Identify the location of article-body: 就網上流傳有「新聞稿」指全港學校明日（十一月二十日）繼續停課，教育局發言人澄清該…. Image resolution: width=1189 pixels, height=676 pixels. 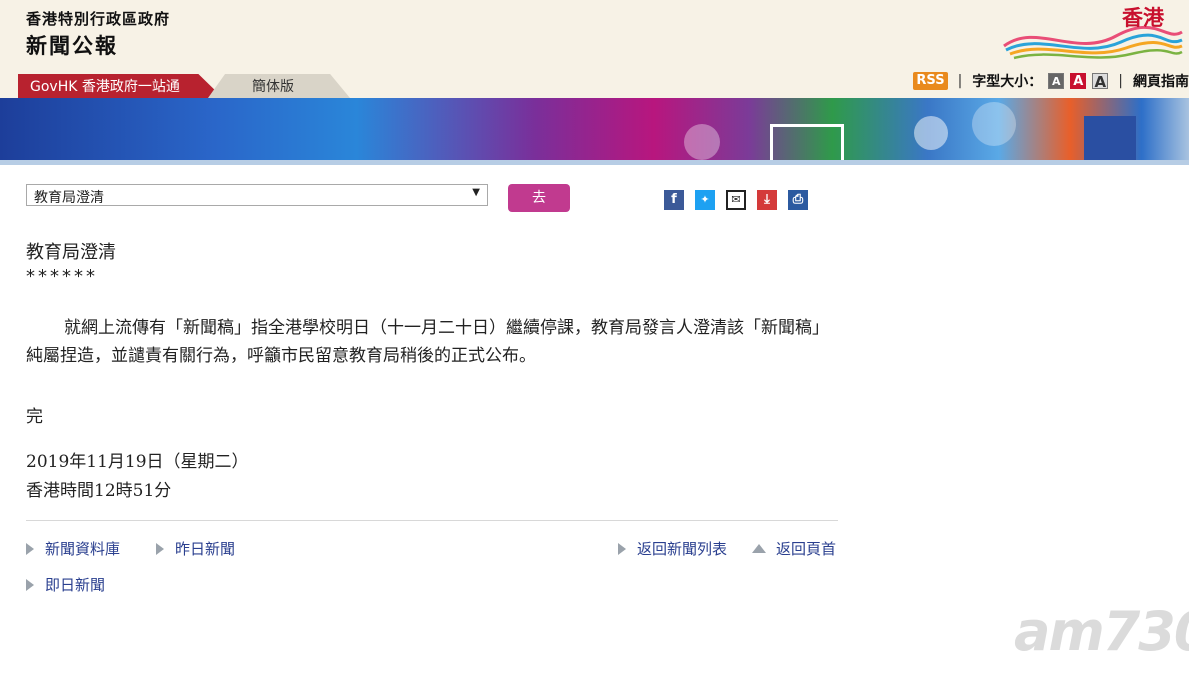
(427, 342).